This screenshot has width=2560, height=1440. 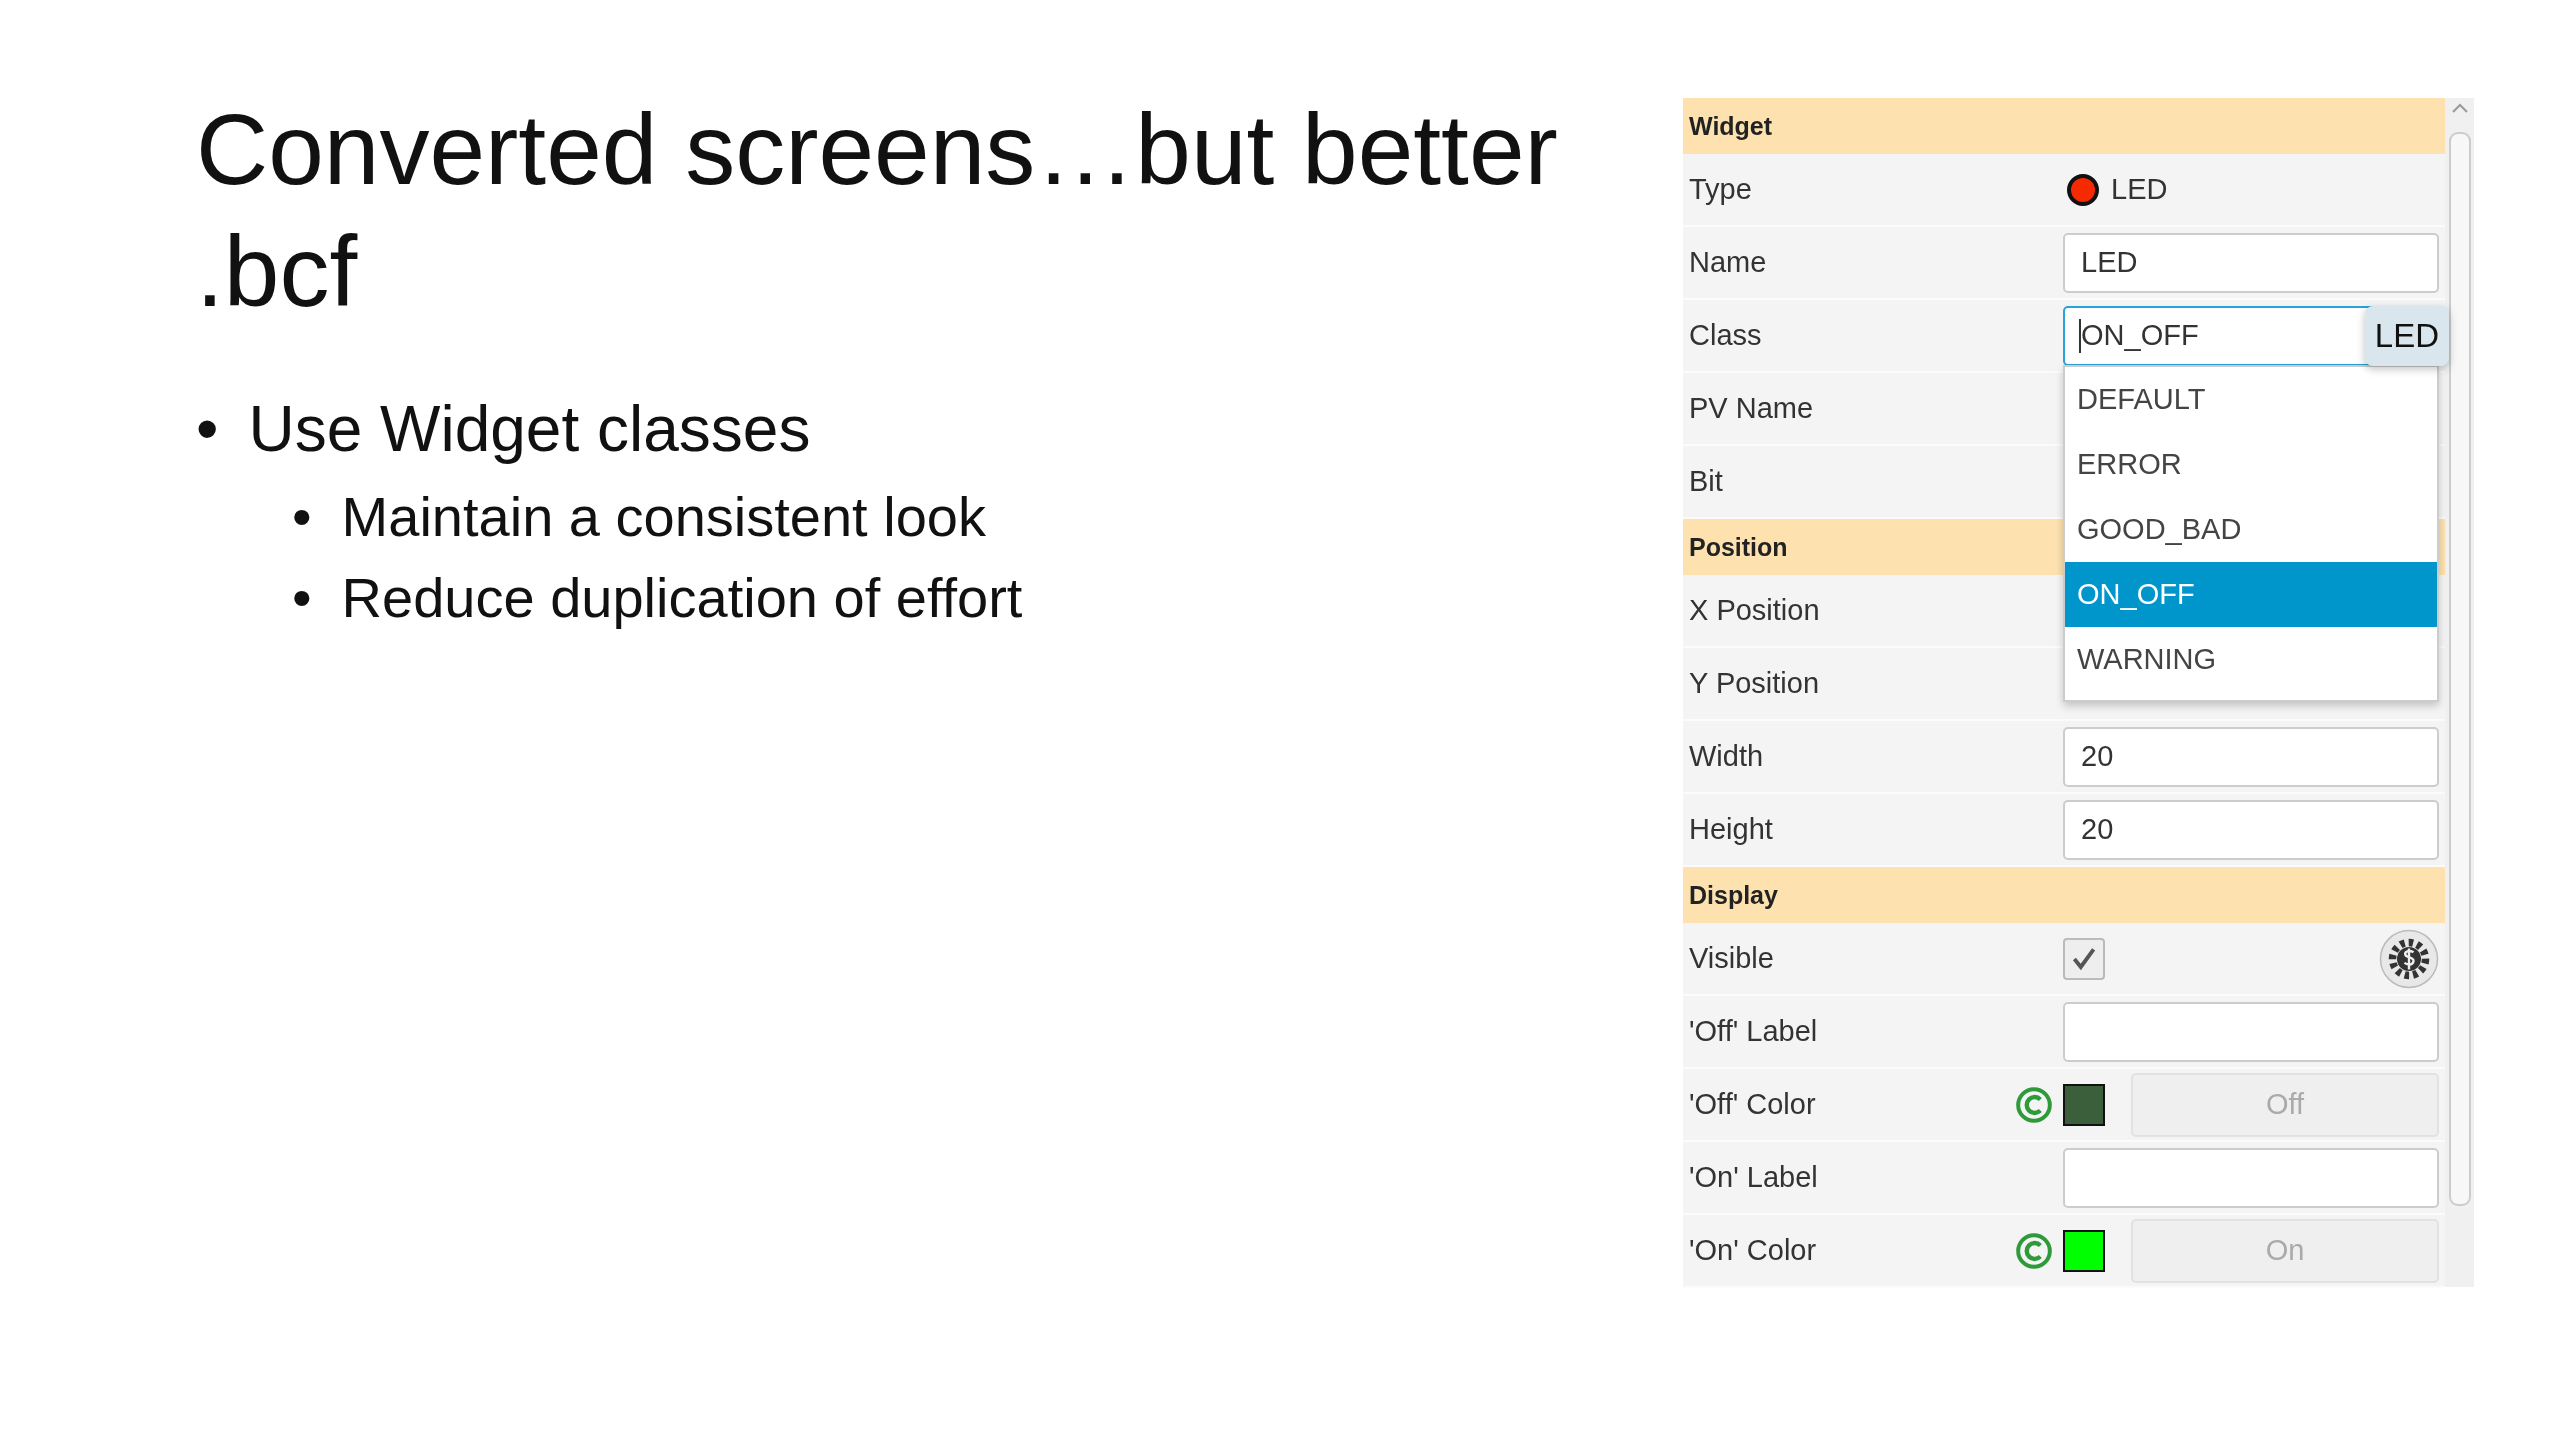 I want to click on scrollbar, so click(x=2459, y=692).